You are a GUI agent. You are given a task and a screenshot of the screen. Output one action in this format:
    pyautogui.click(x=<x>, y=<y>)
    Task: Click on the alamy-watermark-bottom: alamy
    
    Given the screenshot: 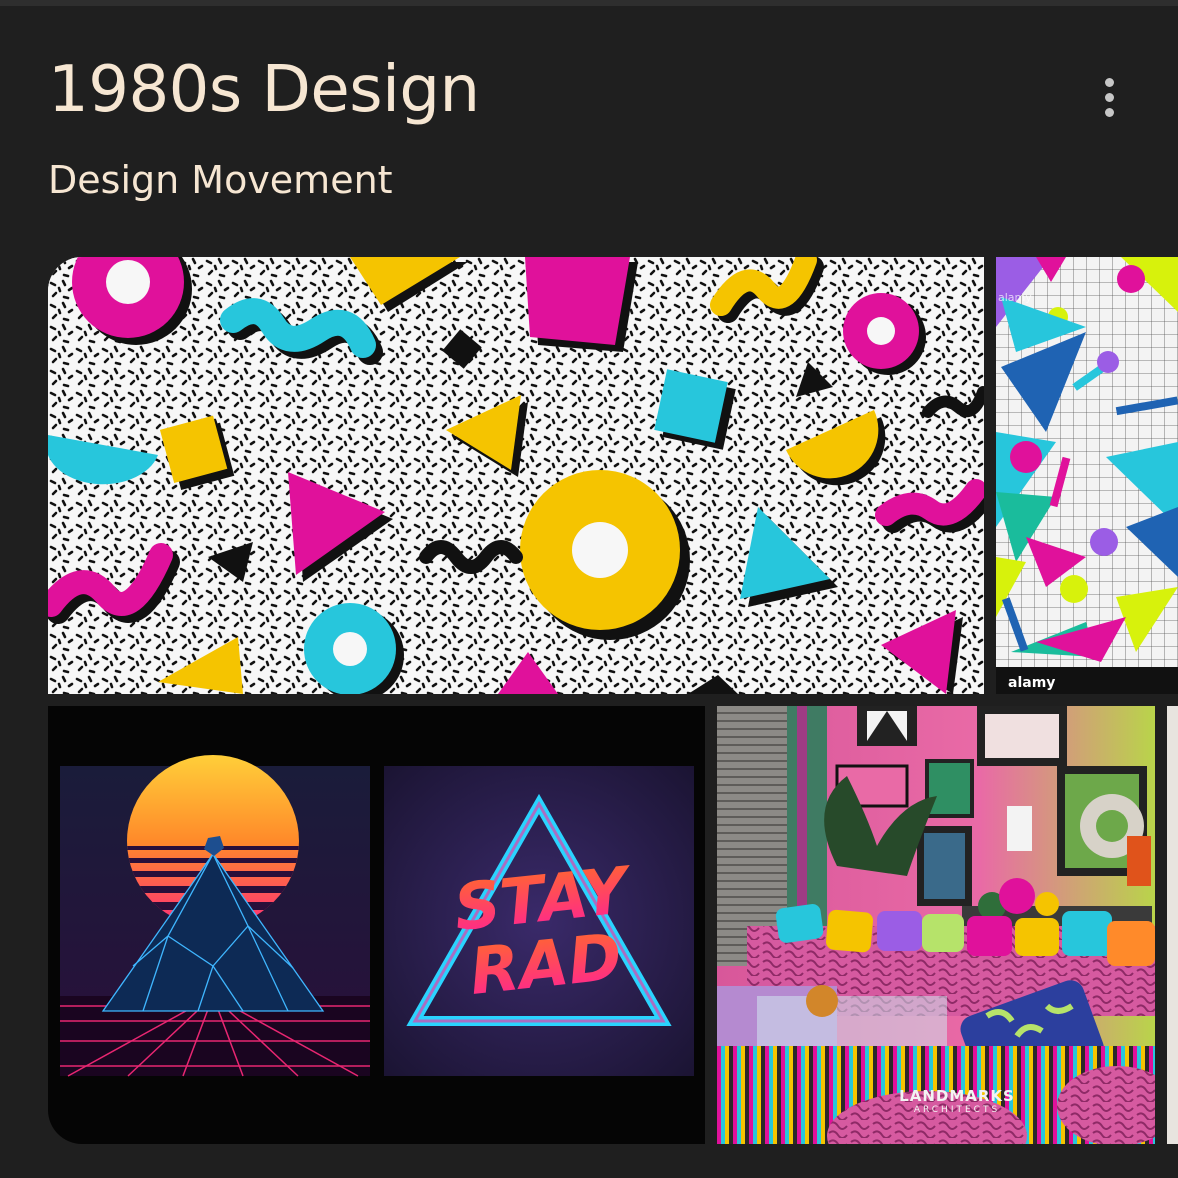 What is the action you would take?
    pyautogui.click(x=1031, y=683)
    